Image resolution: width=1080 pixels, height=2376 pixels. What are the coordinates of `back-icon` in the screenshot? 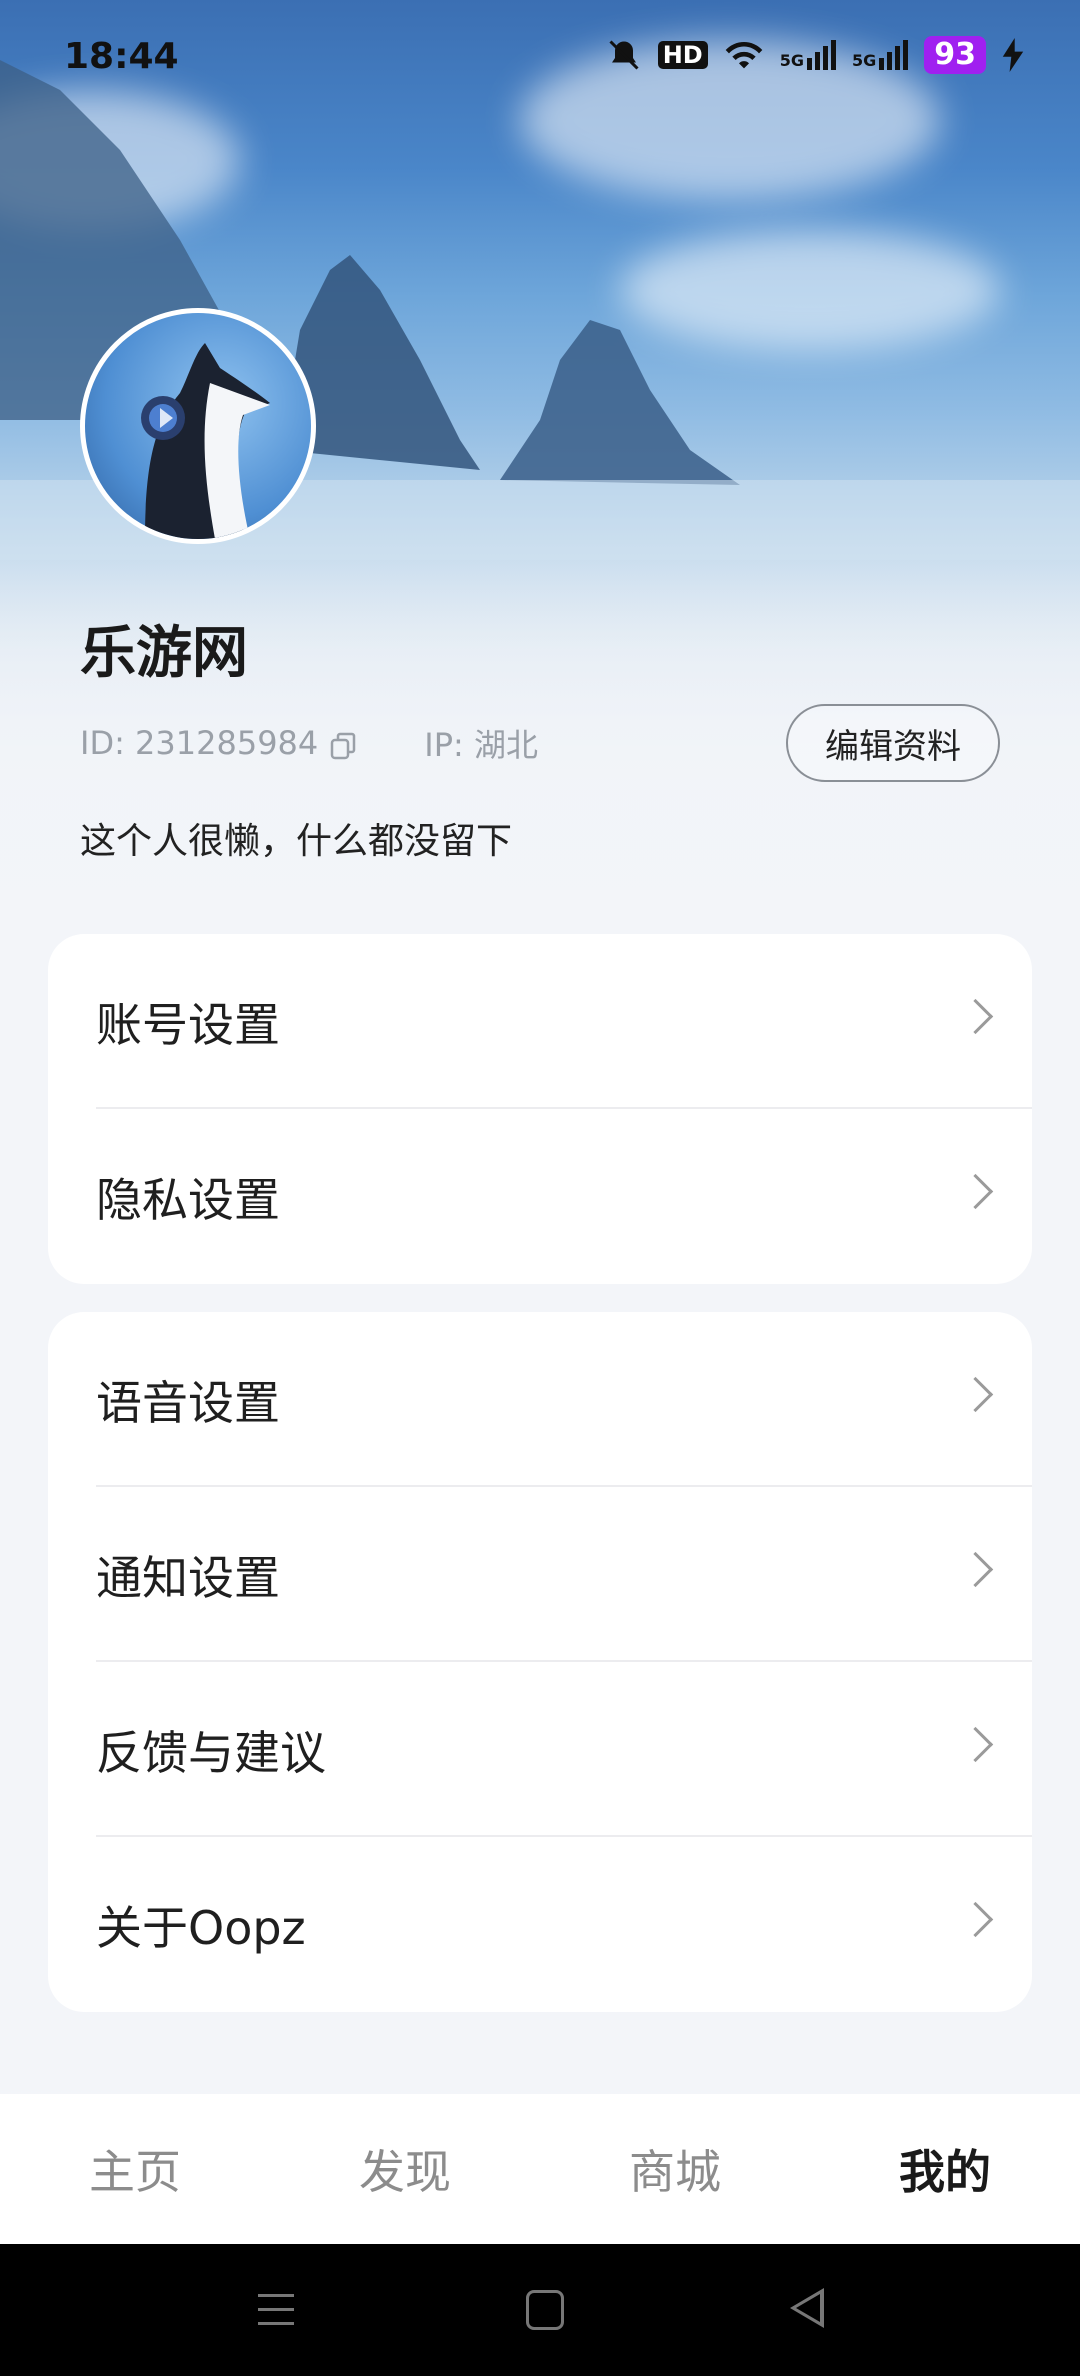 It's located at (807, 2308).